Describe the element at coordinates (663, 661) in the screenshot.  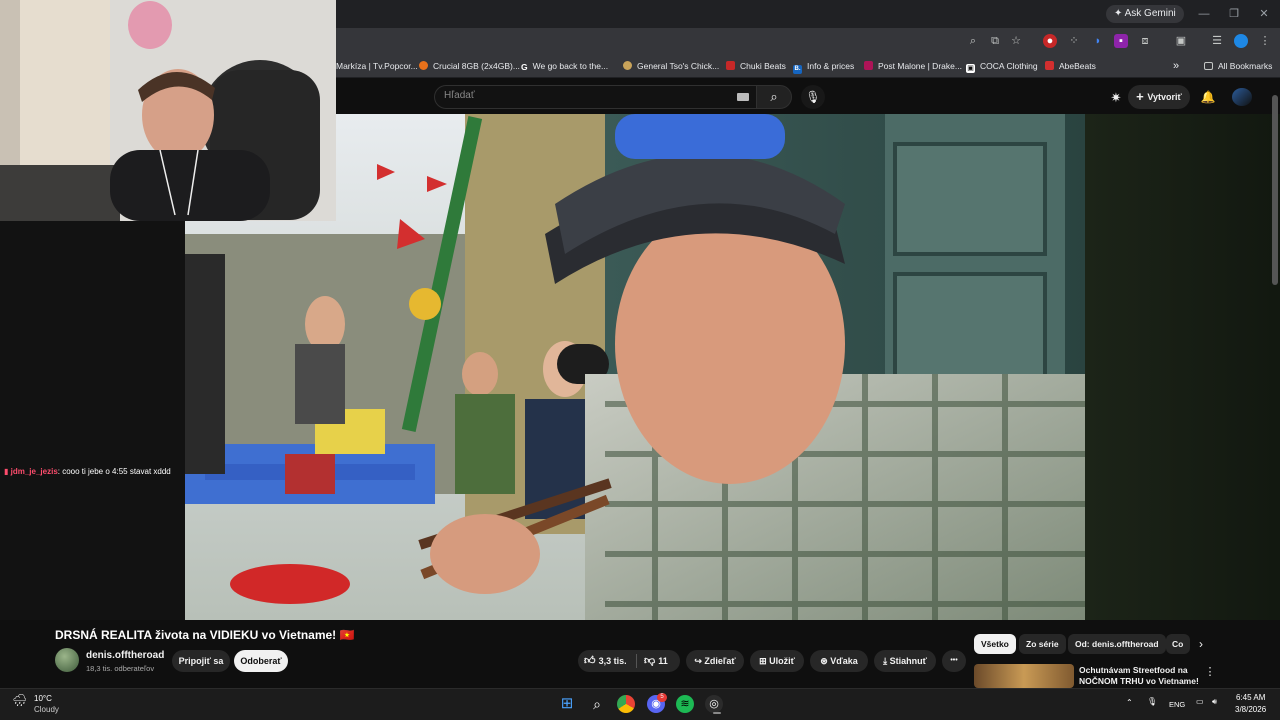
I see `dislike-count: 11` at that location.